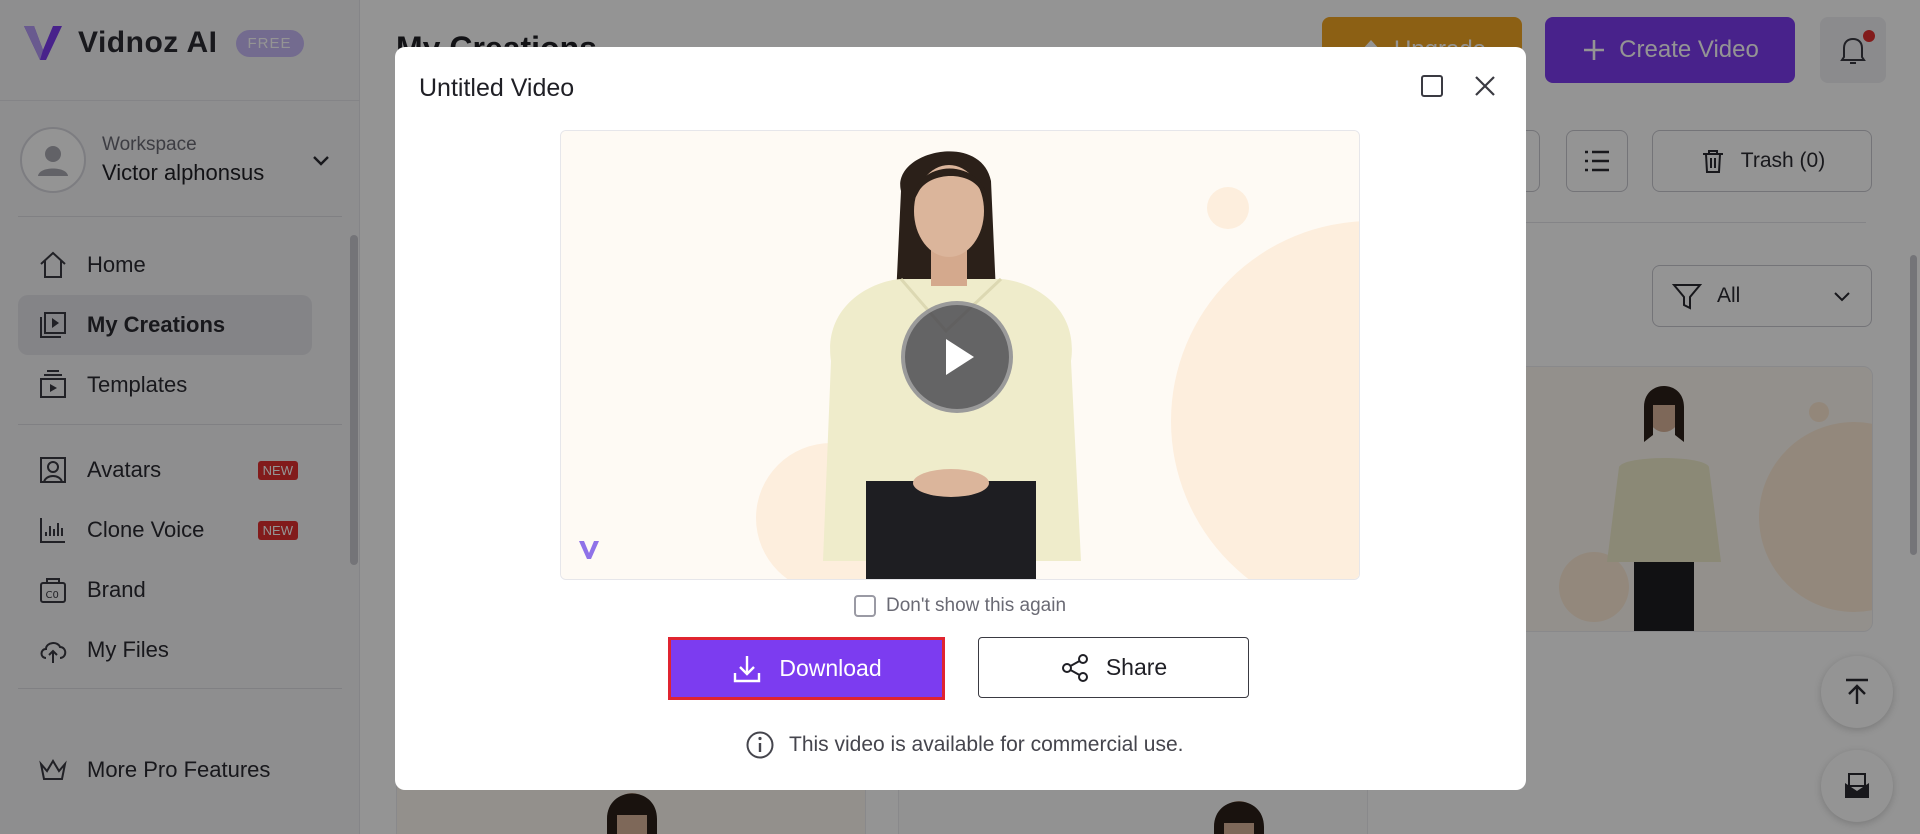 The height and width of the screenshot is (834, 1920). Describe the element at coordinates (1136, 667) in the screenshot. I see `share-label: Share` at that location.